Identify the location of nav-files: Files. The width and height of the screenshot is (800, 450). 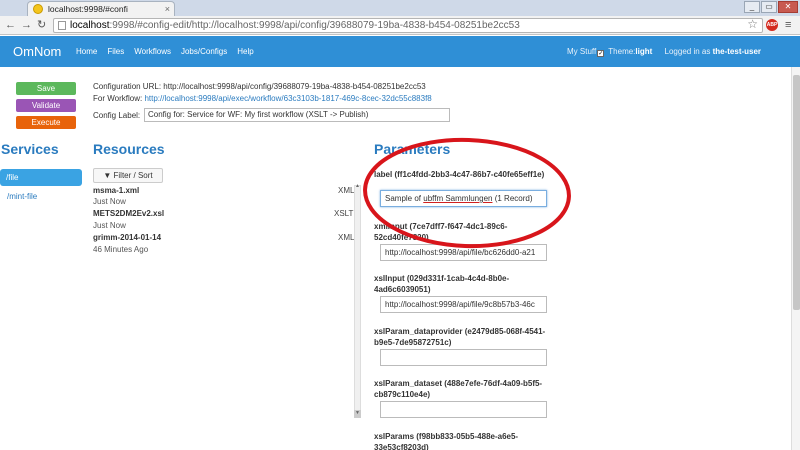
(115, 51).